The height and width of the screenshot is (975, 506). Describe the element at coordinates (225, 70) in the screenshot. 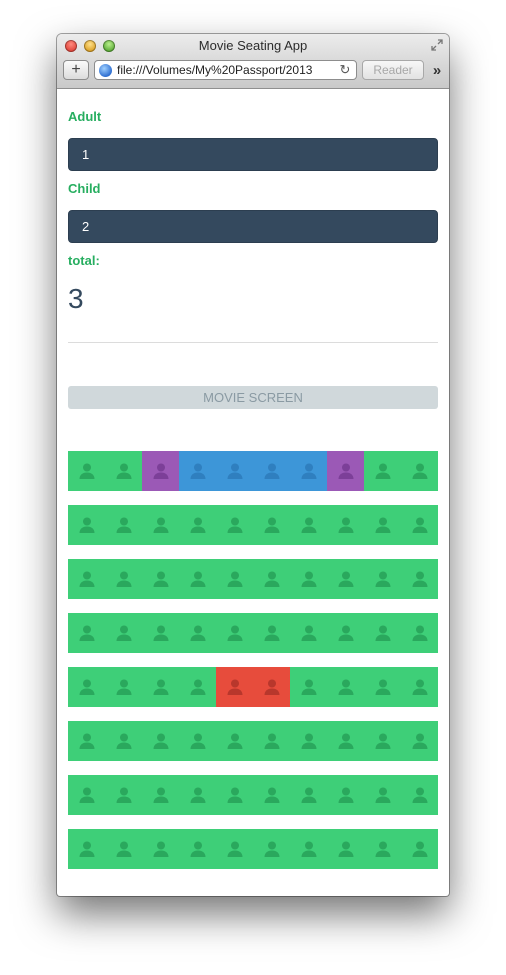

I see `address-bar: file:///Volumes/My%20Passport/2013 ↻` at that location.